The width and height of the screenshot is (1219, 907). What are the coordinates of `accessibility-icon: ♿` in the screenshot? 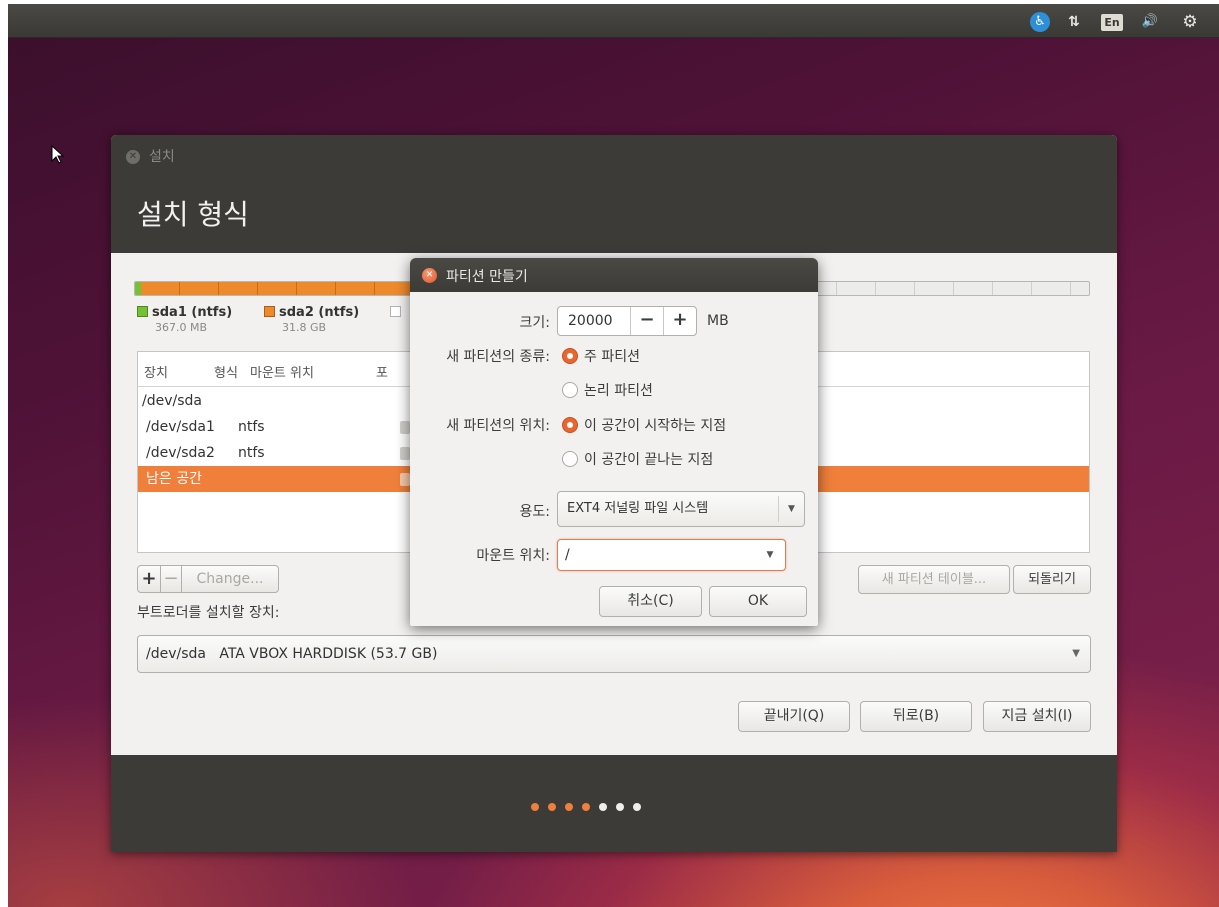 It's located at (1040, 22).